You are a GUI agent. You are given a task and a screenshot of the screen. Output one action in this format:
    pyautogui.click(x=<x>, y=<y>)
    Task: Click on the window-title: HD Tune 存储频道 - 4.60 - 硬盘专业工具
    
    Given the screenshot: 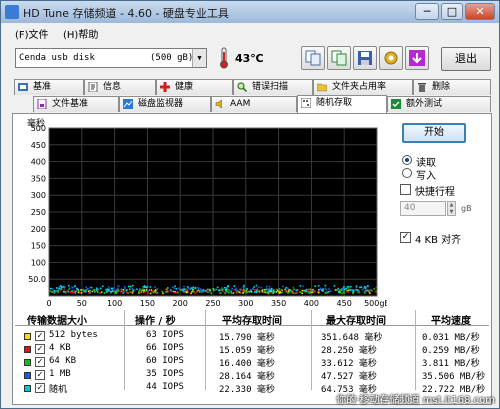 What is the action you would take?
    pyautogui.click(x=126, y=13)
    